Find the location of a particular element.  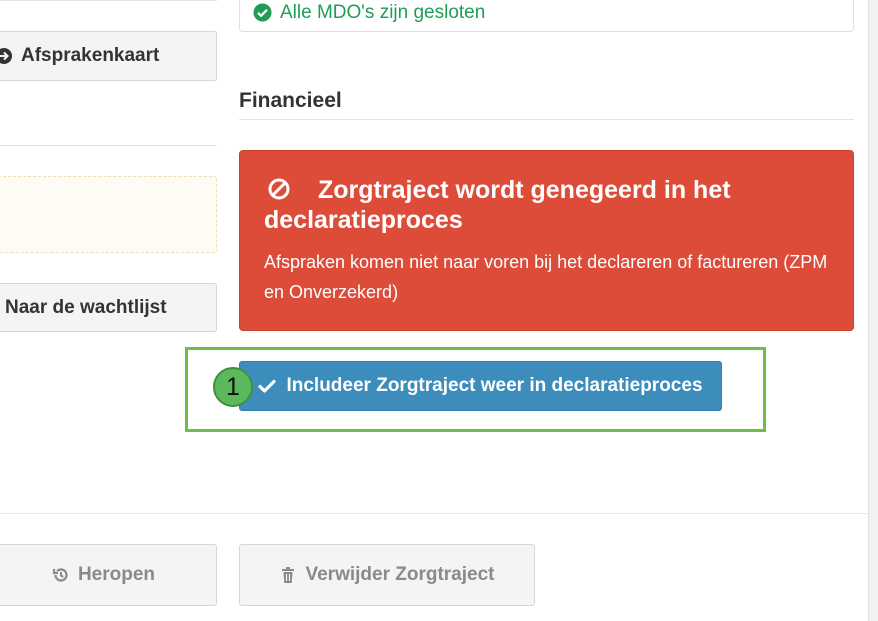

financieel-heading: Financieel is located at coordinates (290, 100).